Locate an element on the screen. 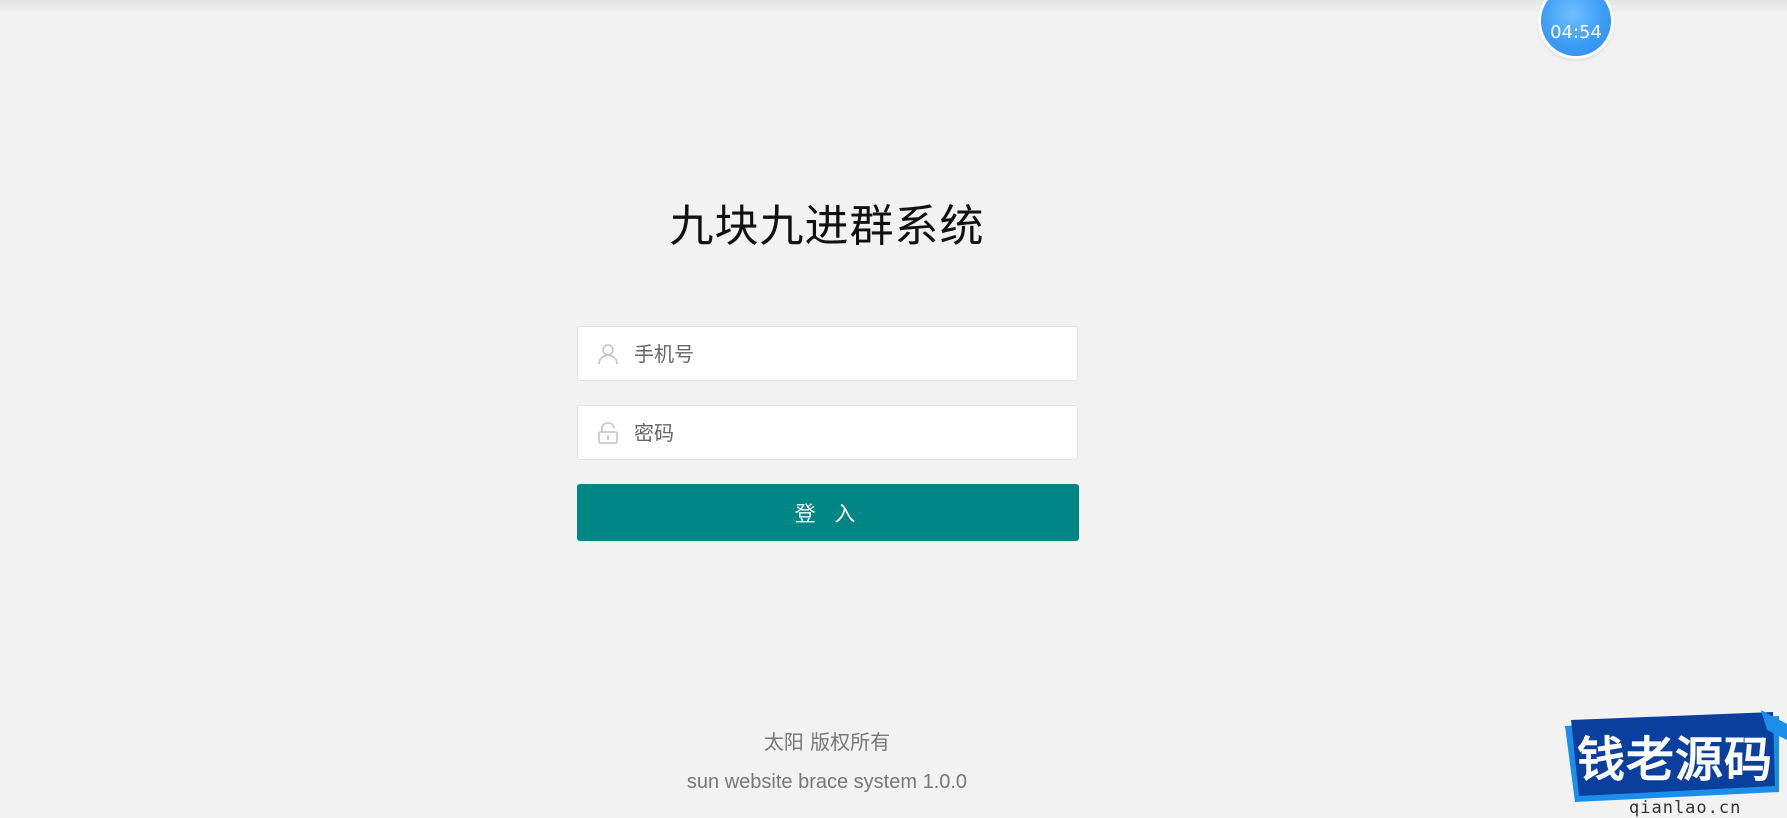 This screenshot has width=1787, height=818. timer-text: 04:54 is located at coordinates (1576, 32).